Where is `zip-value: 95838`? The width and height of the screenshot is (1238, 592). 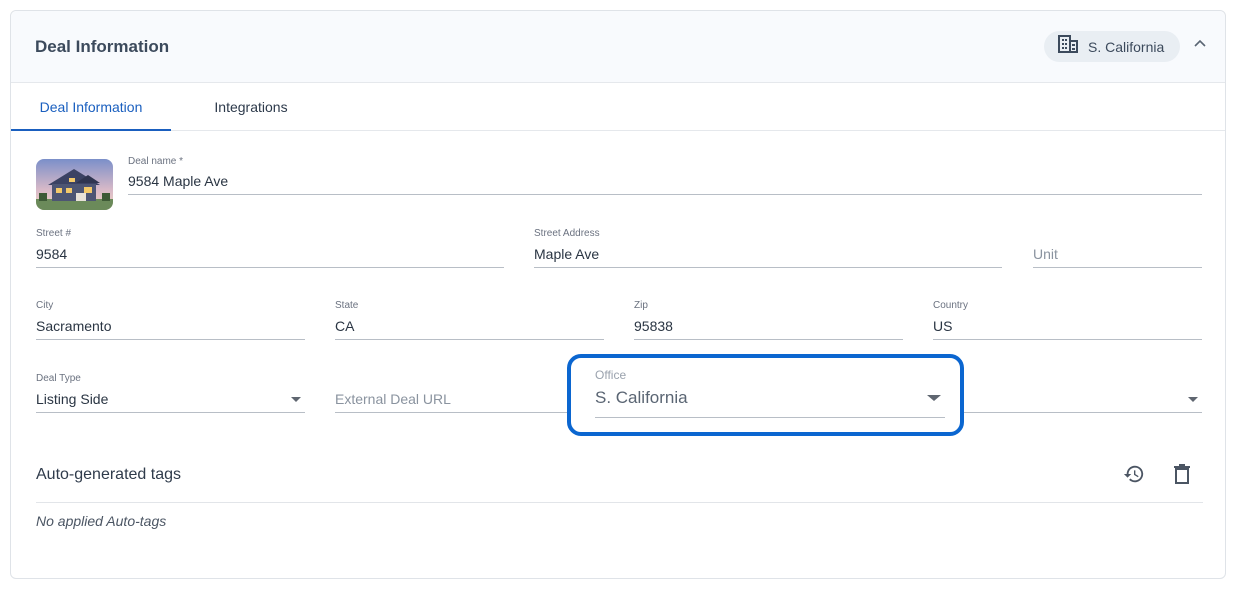
zip-value: 95838 is located at coordinates (653, 326).